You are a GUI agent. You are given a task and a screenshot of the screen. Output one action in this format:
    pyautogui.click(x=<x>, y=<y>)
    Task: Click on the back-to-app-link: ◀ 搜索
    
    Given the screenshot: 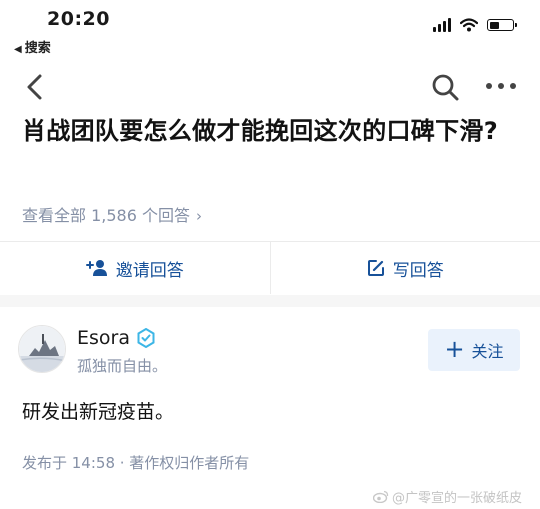 What is the action you would take?
    pyautogui.click(x=32, y=46)
    